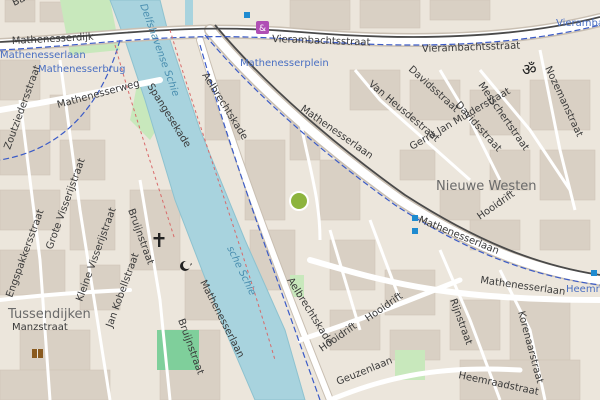  What do you see at coordinates (25, 253) in the screenshot?
I see `label-engspakkersstraat: Engspakkersstraat` at bounding box center [25, 253].